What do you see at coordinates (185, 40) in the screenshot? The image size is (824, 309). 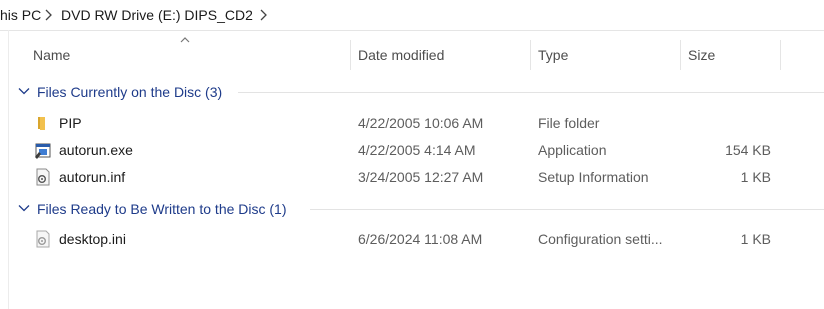 I see `sort-ascending-icon` at bounding box center [185, 40].